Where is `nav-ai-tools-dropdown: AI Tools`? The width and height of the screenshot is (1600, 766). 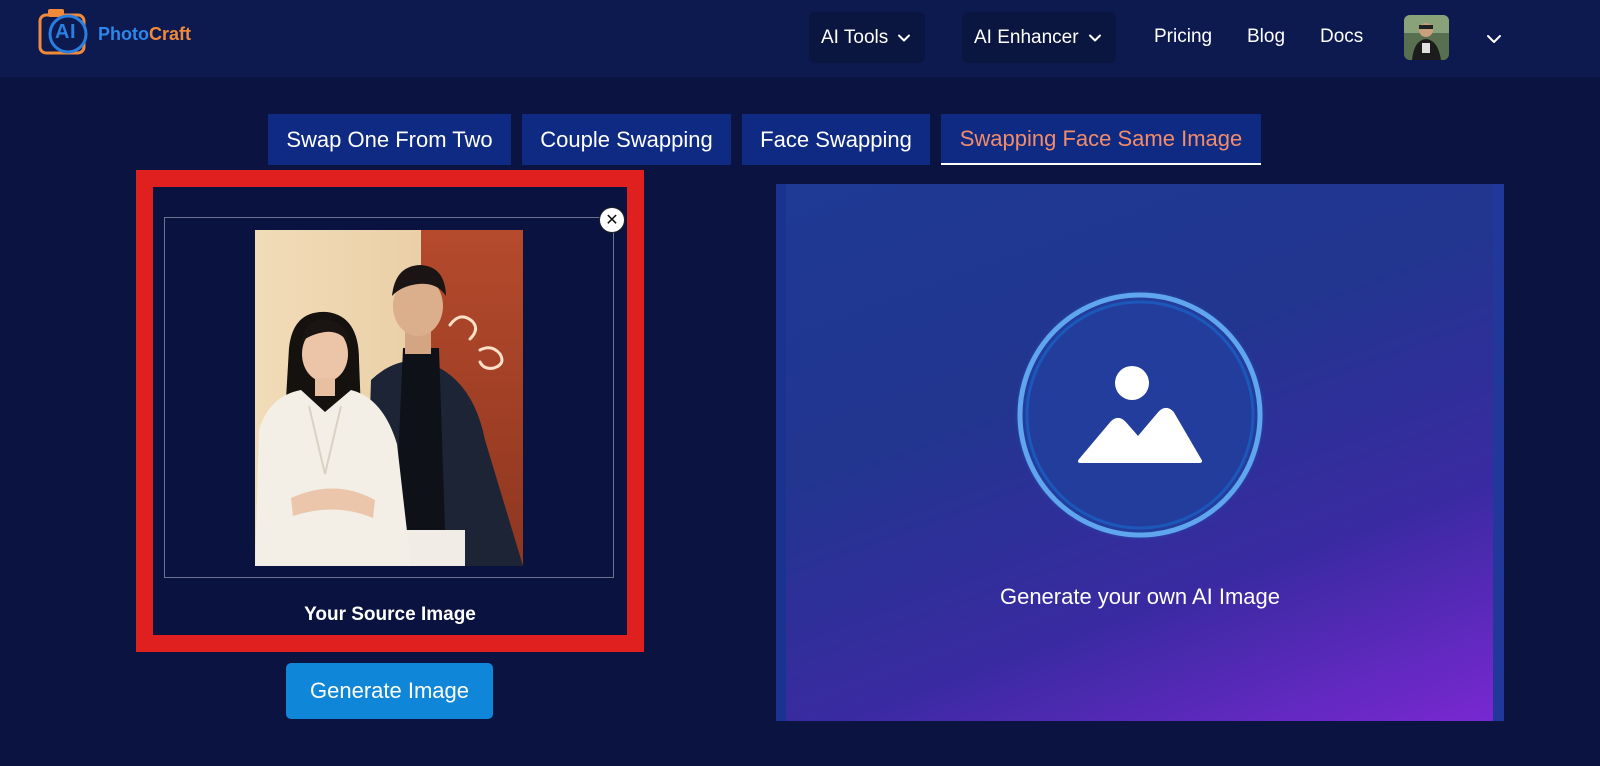 nav-ai-tools-dropdown: AI Tools is located at coordinates (867, 37).